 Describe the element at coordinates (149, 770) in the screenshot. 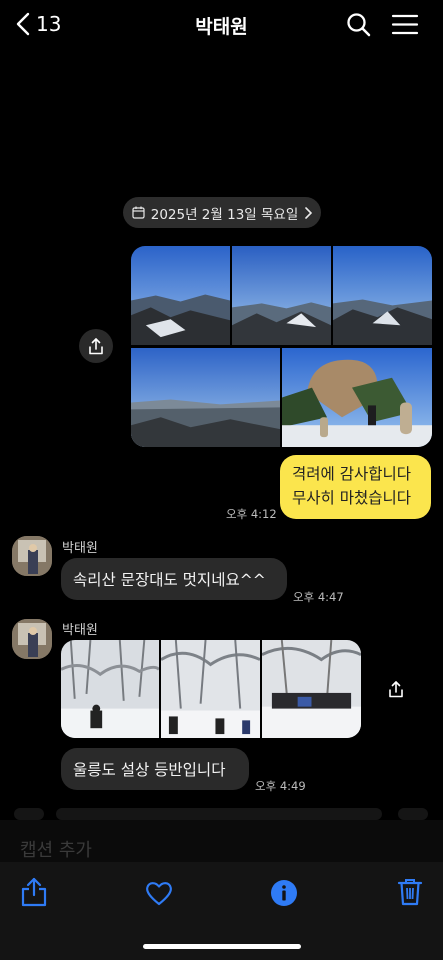

I see `message-text: 울릉도 설상 등반입니다` at that location.